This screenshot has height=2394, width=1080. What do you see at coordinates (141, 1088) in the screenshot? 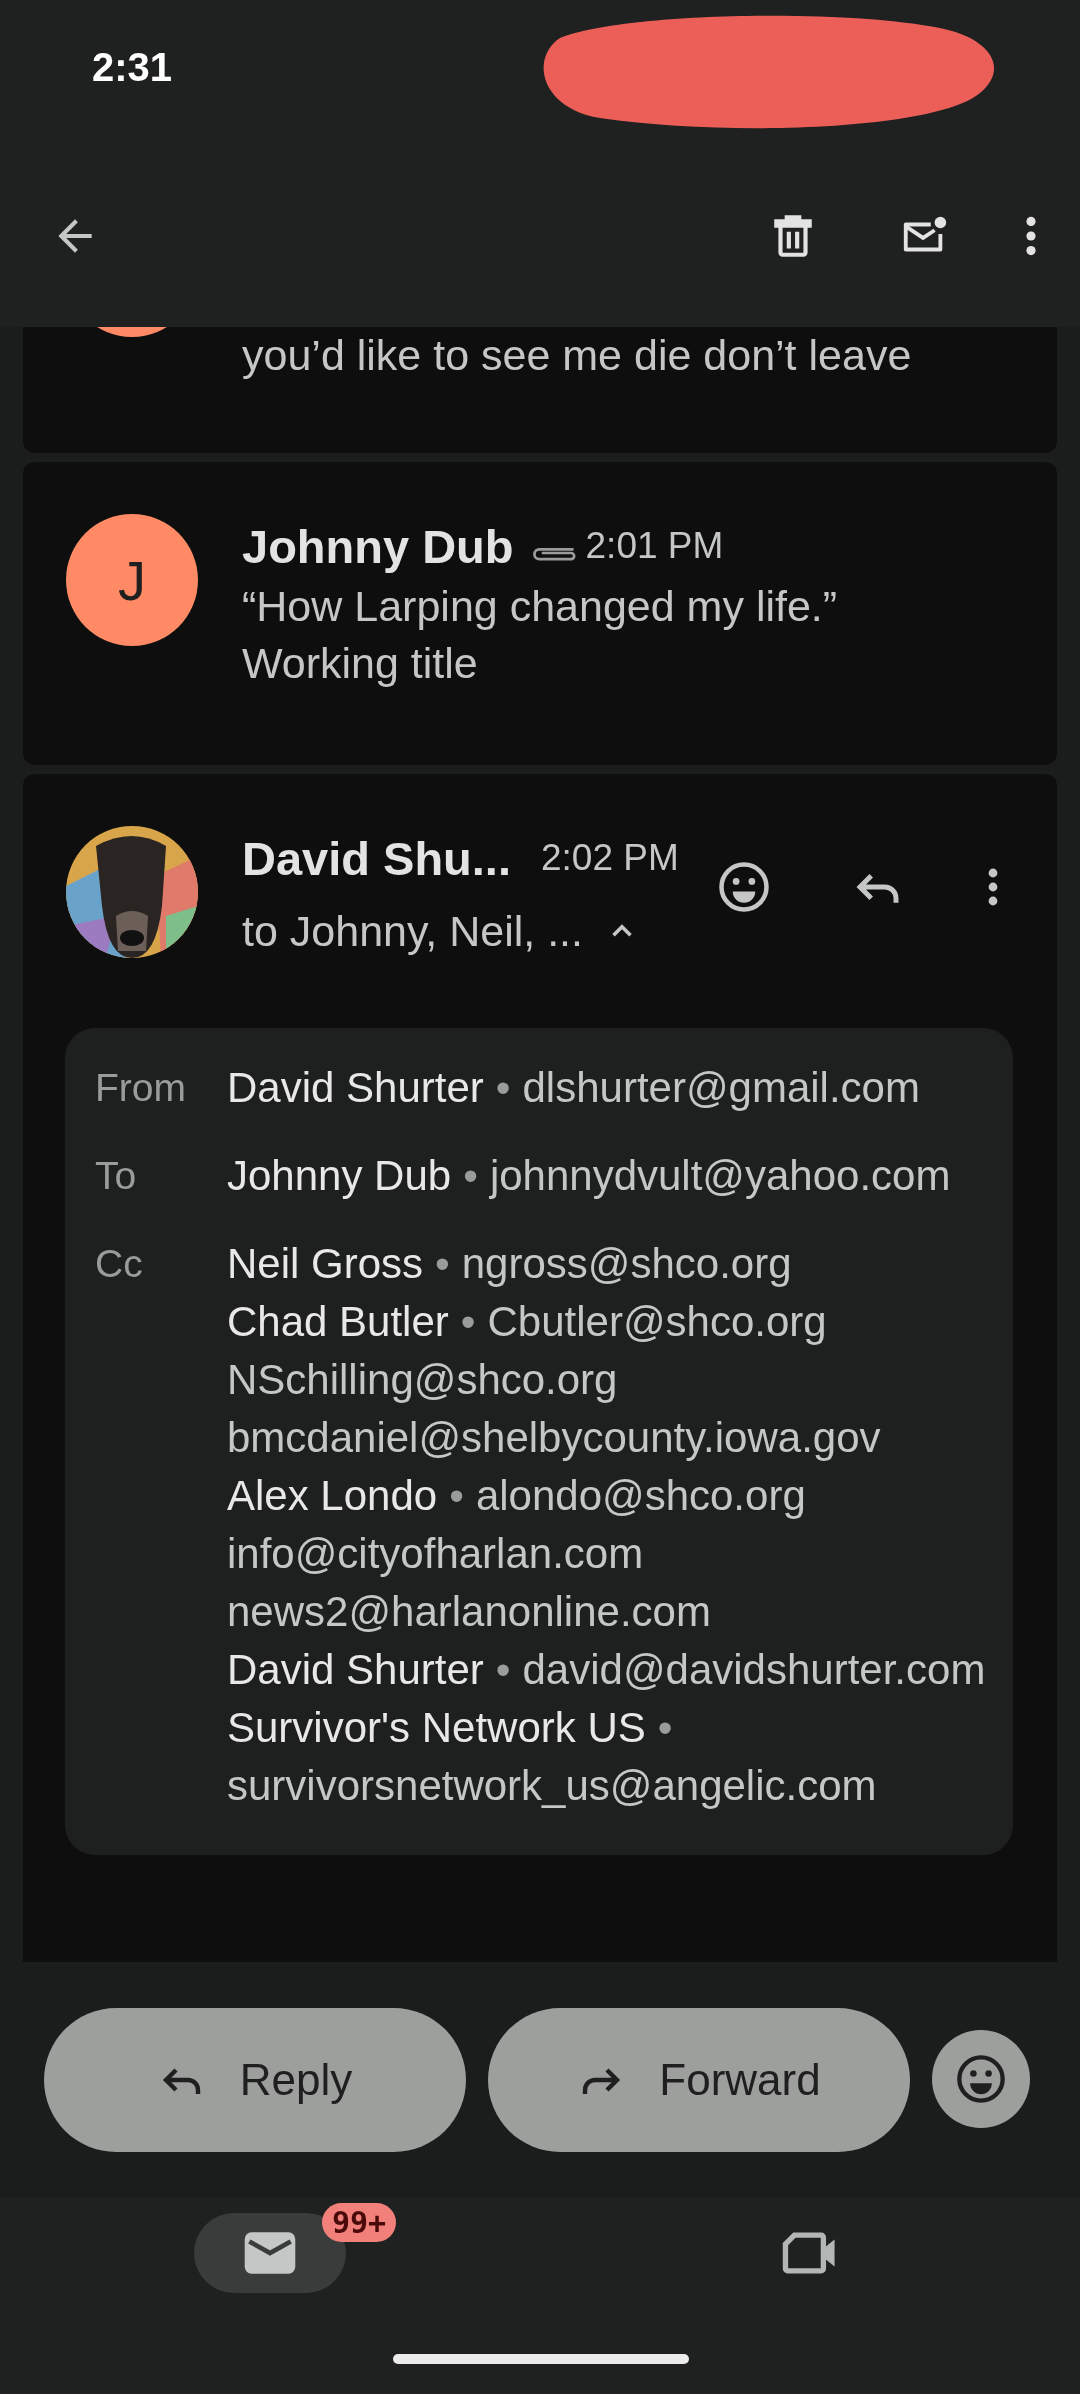
I see `field-label: From` at bounding box center [141, 1088].